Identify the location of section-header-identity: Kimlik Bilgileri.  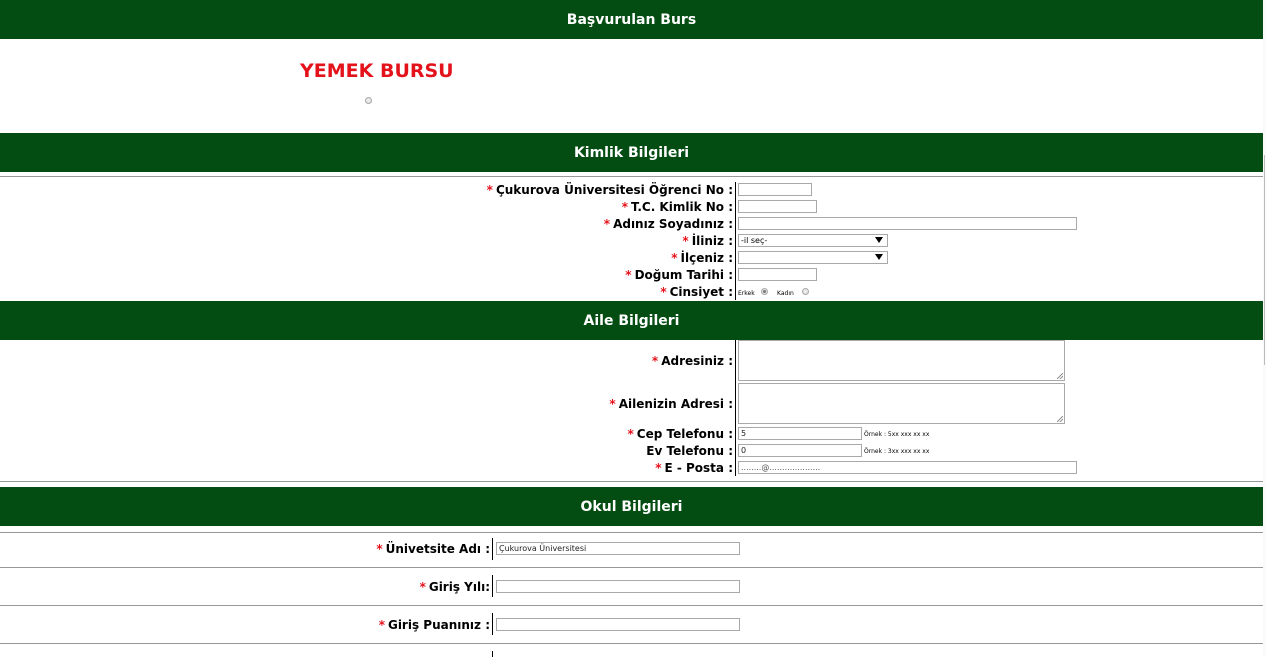
(631, 152).